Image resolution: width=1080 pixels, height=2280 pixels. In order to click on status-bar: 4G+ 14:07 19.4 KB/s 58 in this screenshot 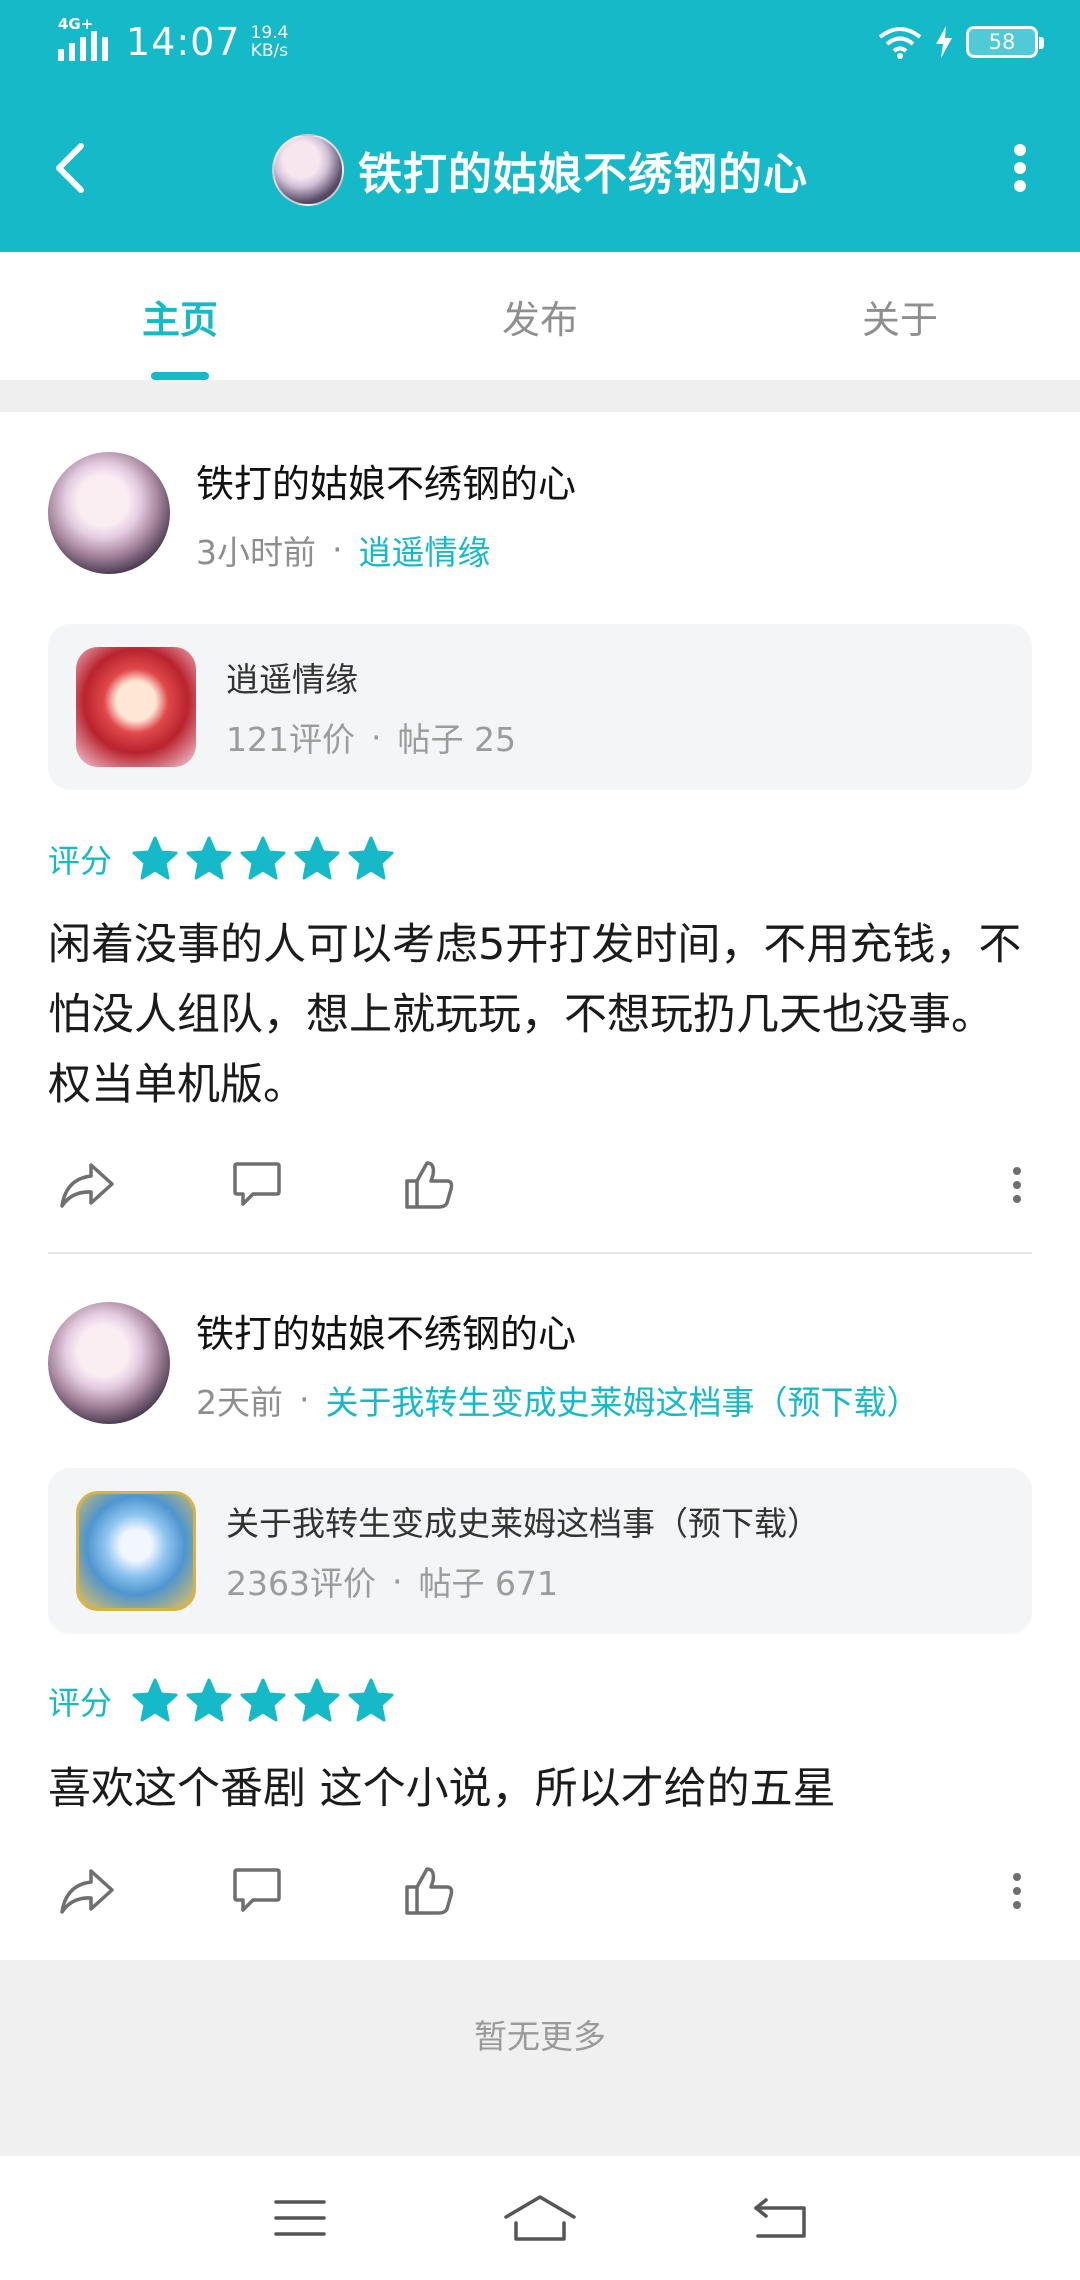, I will do `click(540, 42)`.